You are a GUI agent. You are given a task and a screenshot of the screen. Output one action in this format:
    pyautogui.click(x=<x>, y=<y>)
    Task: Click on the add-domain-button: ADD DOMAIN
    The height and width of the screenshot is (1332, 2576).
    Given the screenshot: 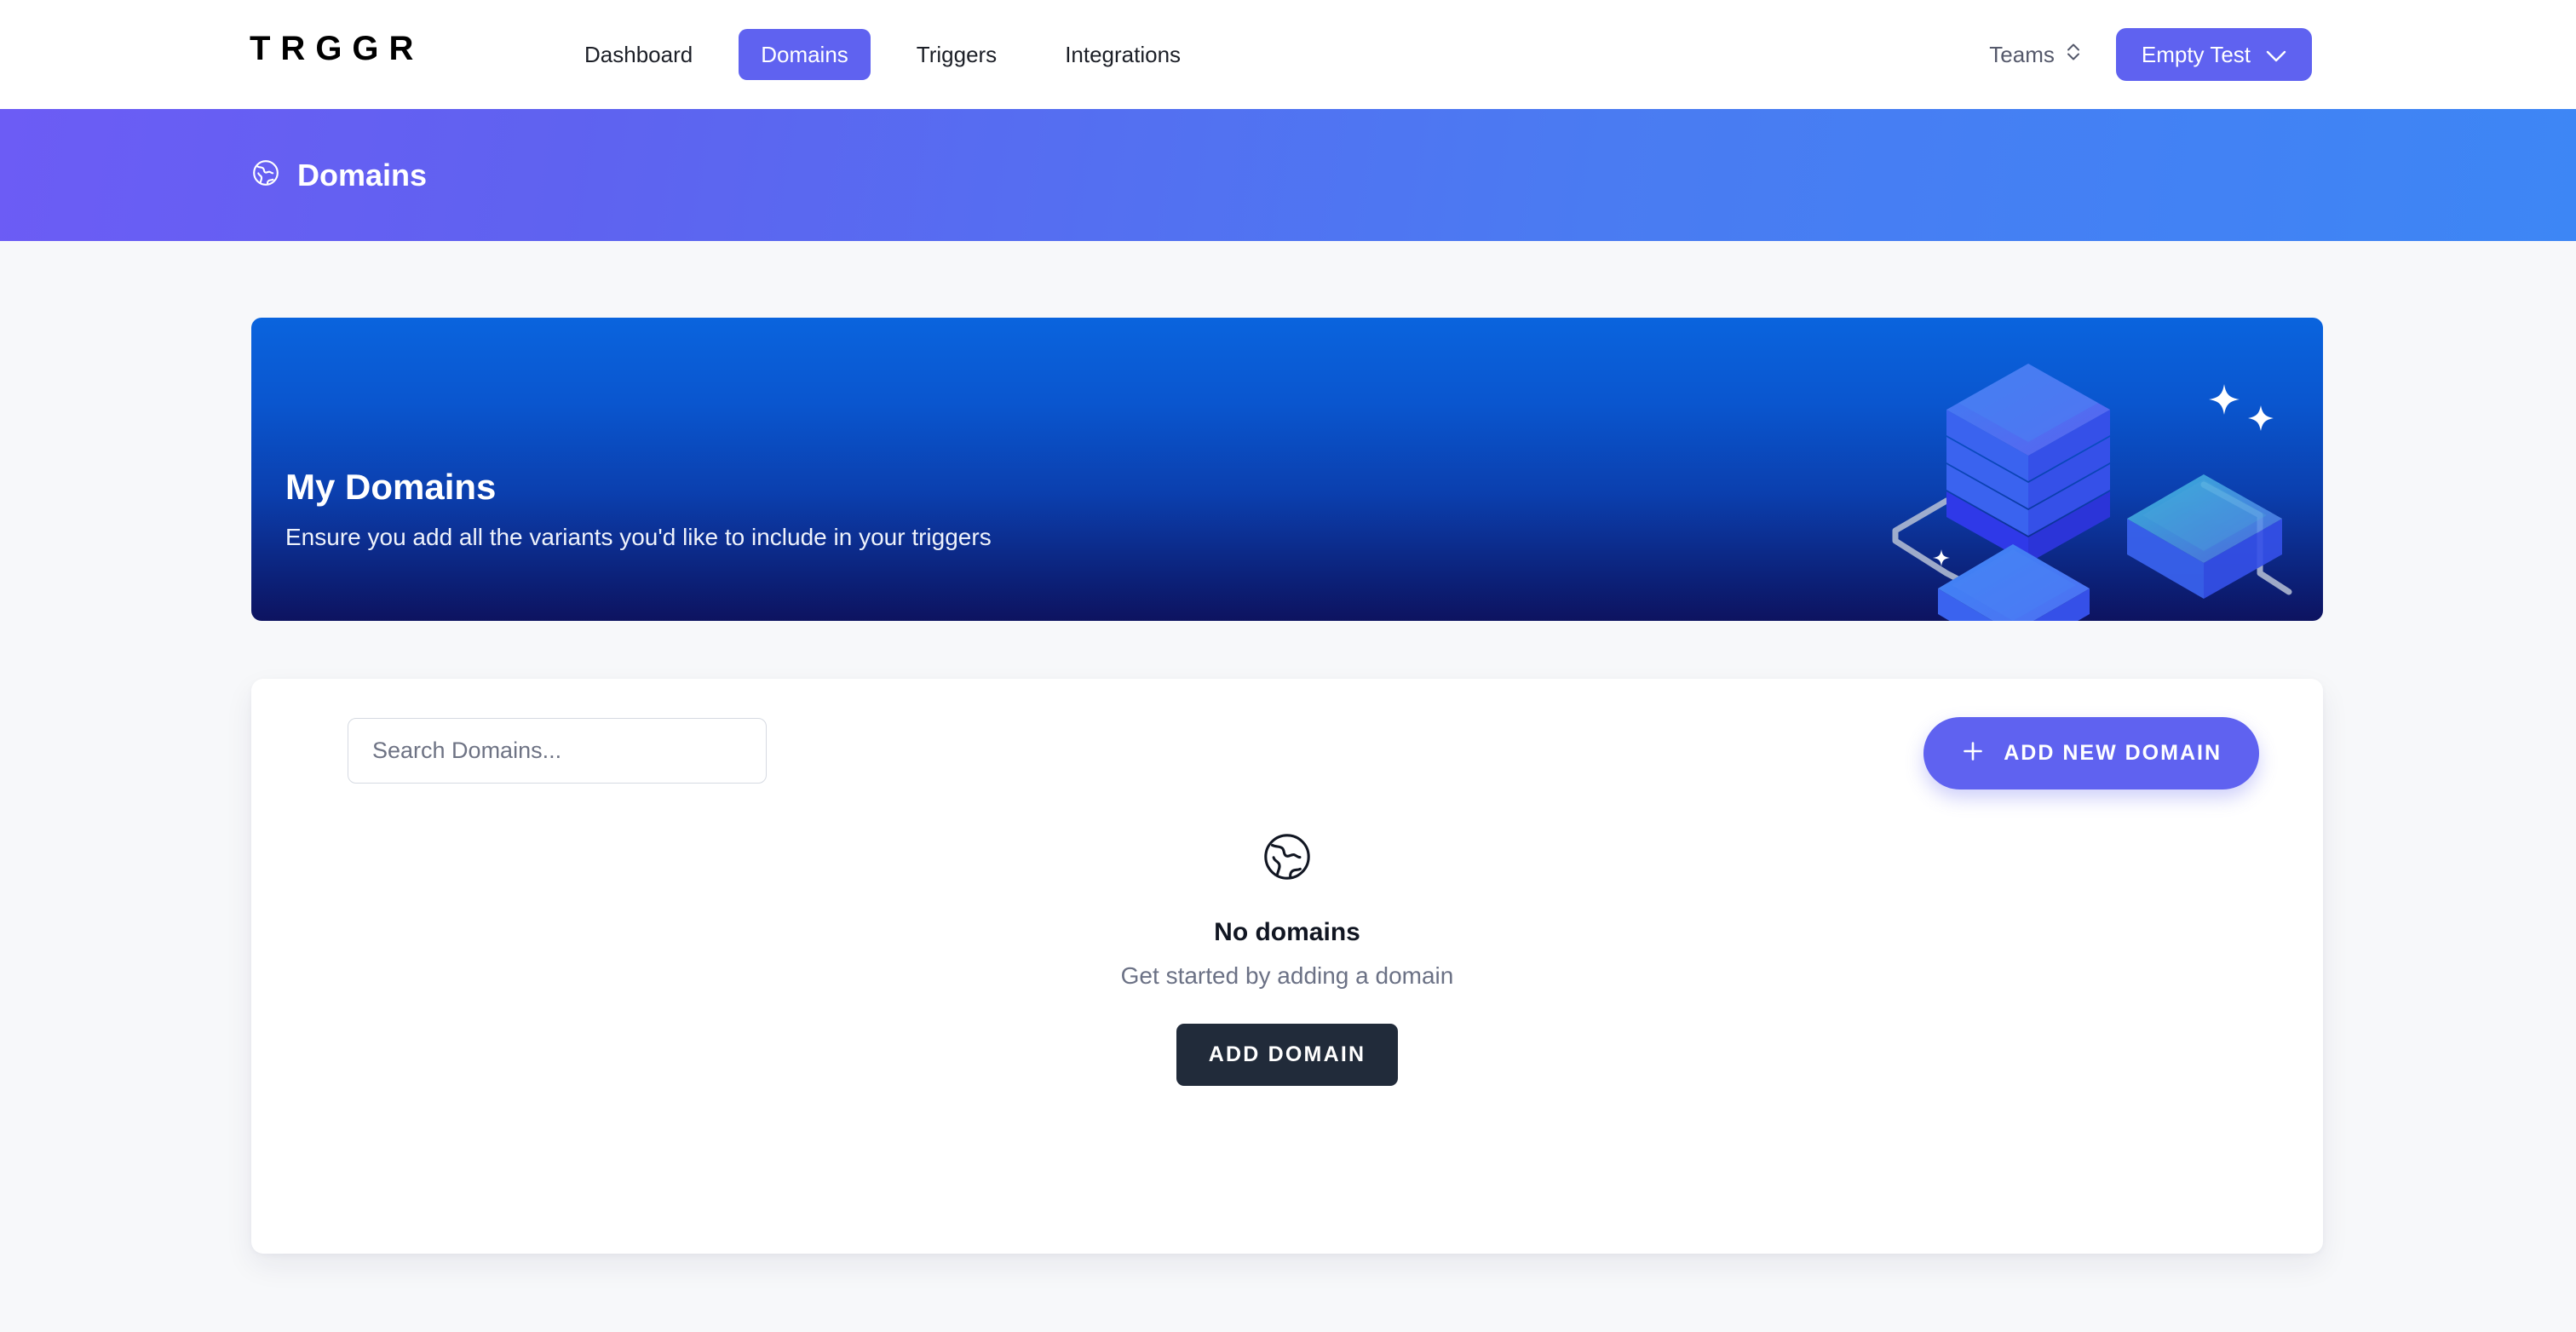 What is the action you would take?
    pyautogui.click(x=1287, y=1055)
    